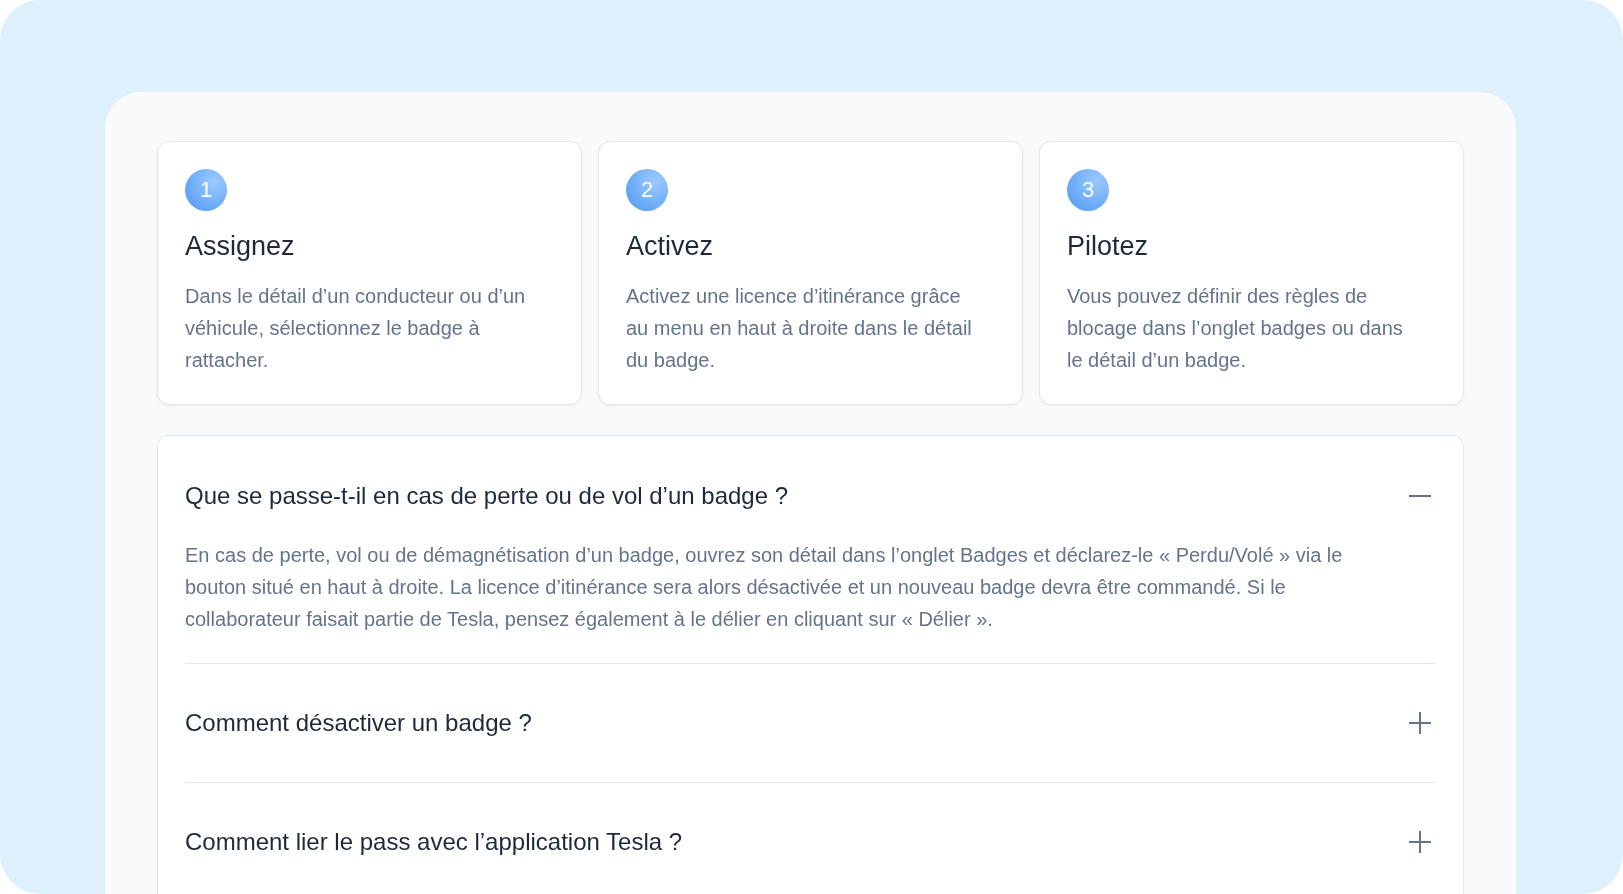 The image size is (1623, 894). I want to click on step-description: Activez une licence d’itinérance grâce au menu en haut à droite dans le détail du badge., so click(799, 328).